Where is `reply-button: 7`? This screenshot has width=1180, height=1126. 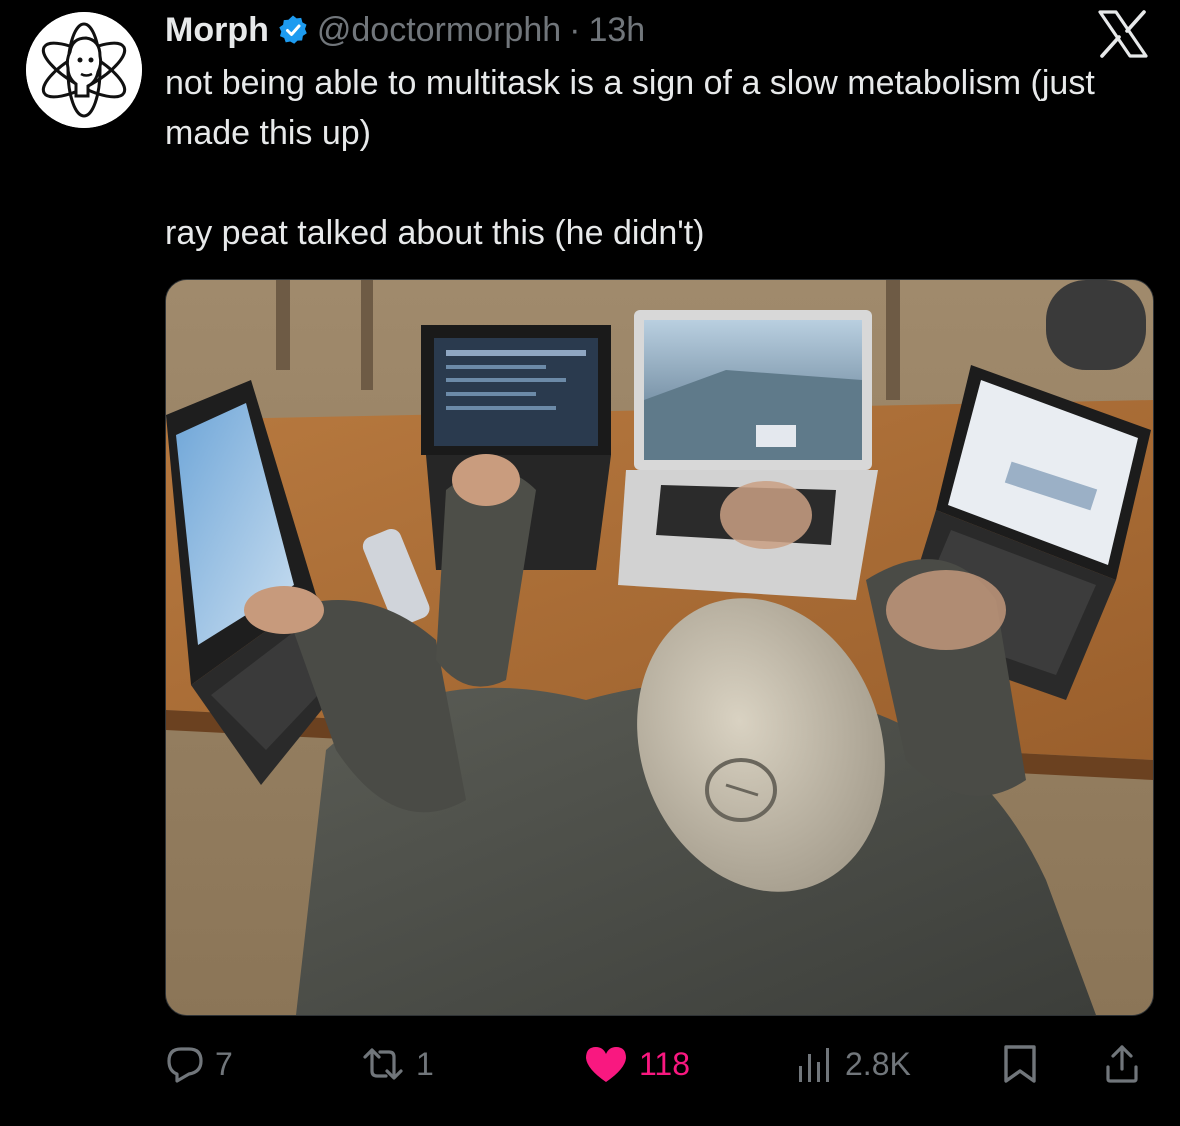
reply-button: 7 is located at coordinates (199, 1064).